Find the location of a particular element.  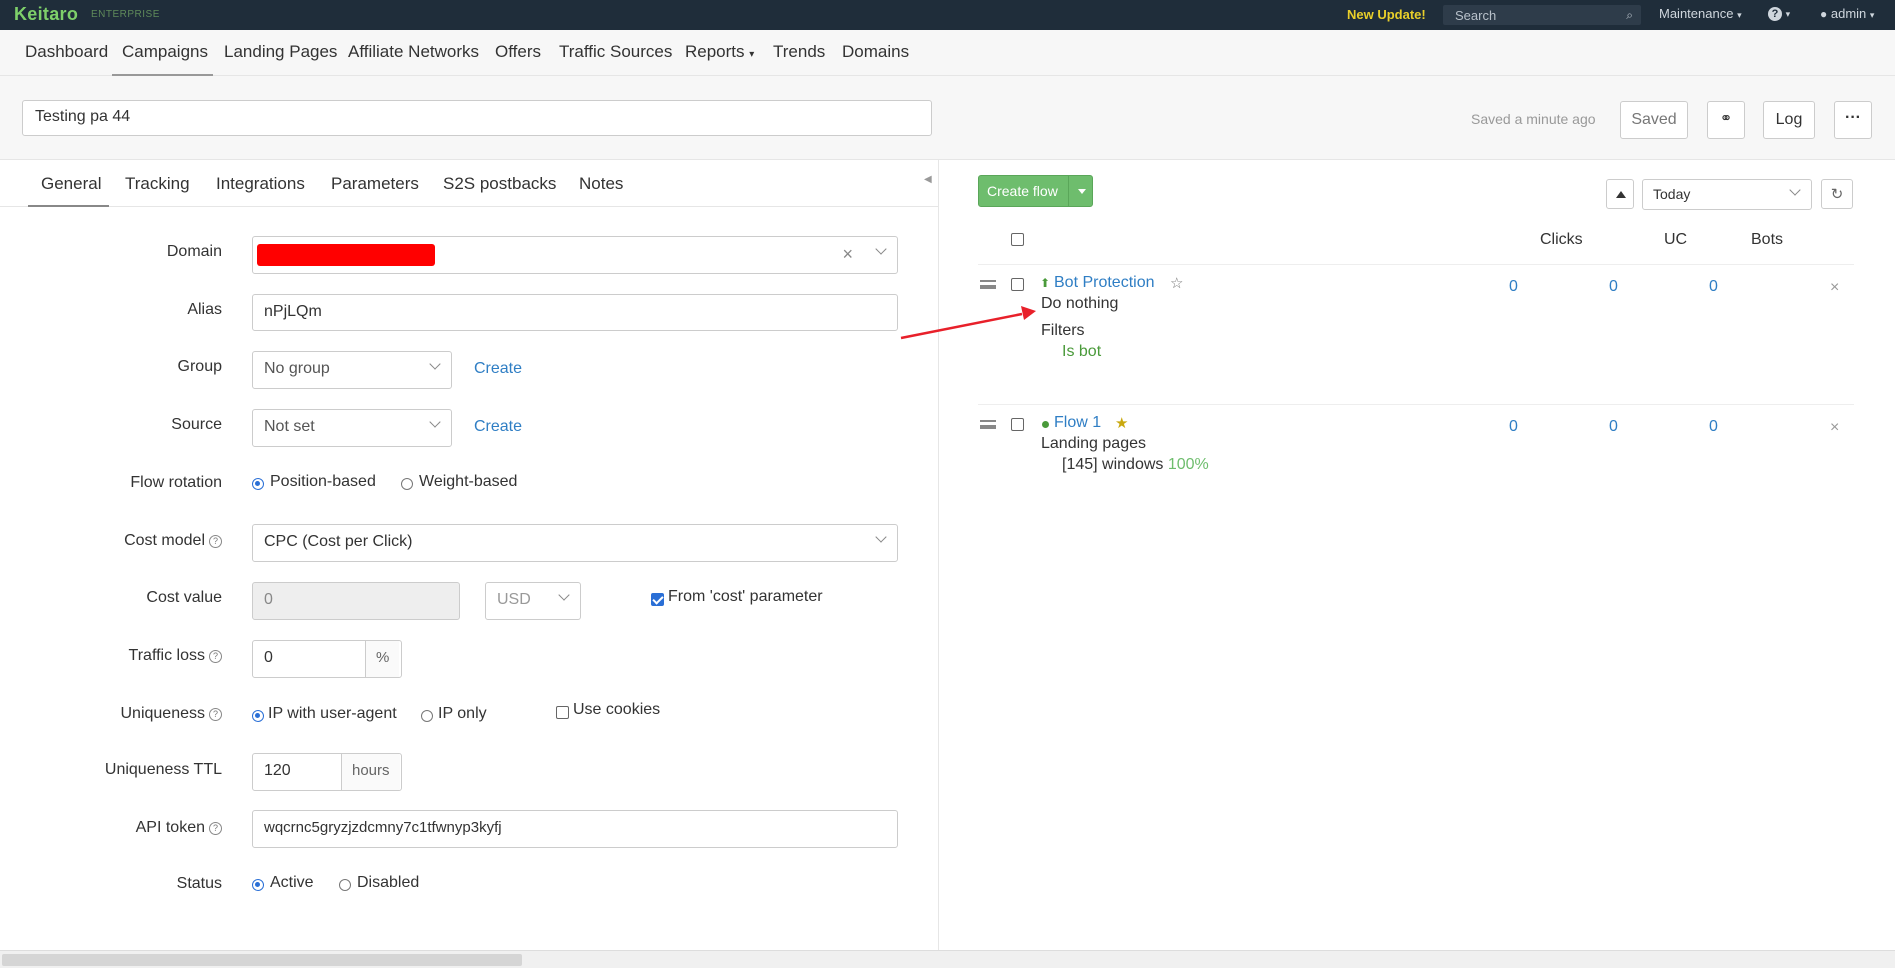

annotation-arrow is located at coordinates (968, 323).